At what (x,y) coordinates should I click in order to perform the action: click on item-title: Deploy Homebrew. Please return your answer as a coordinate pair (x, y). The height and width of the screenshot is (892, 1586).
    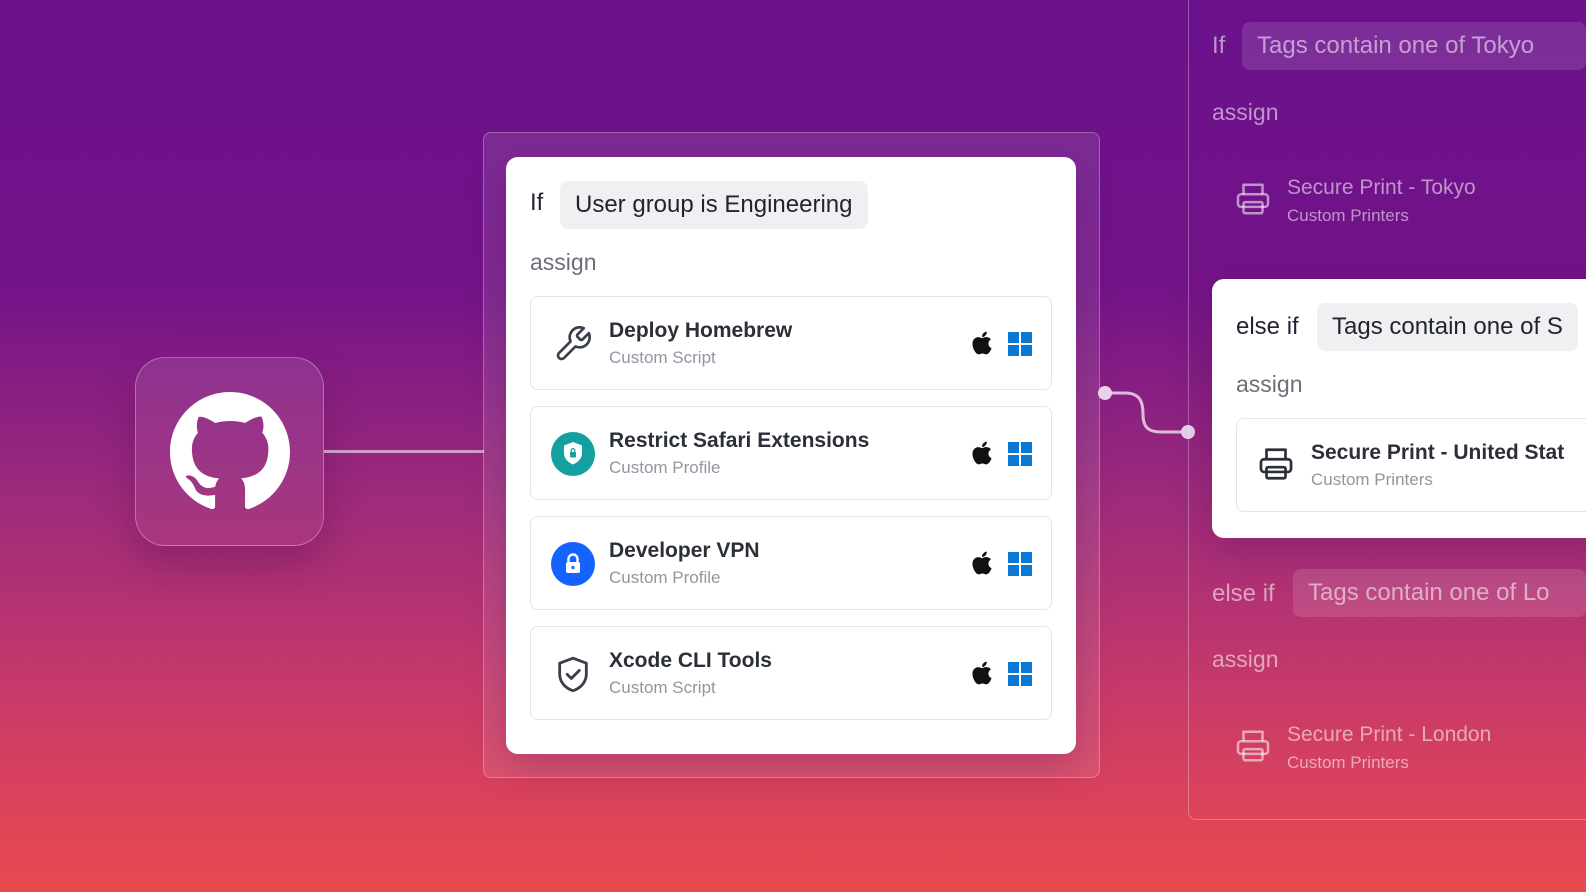
    Looking at the image, I should click on (701, 330).